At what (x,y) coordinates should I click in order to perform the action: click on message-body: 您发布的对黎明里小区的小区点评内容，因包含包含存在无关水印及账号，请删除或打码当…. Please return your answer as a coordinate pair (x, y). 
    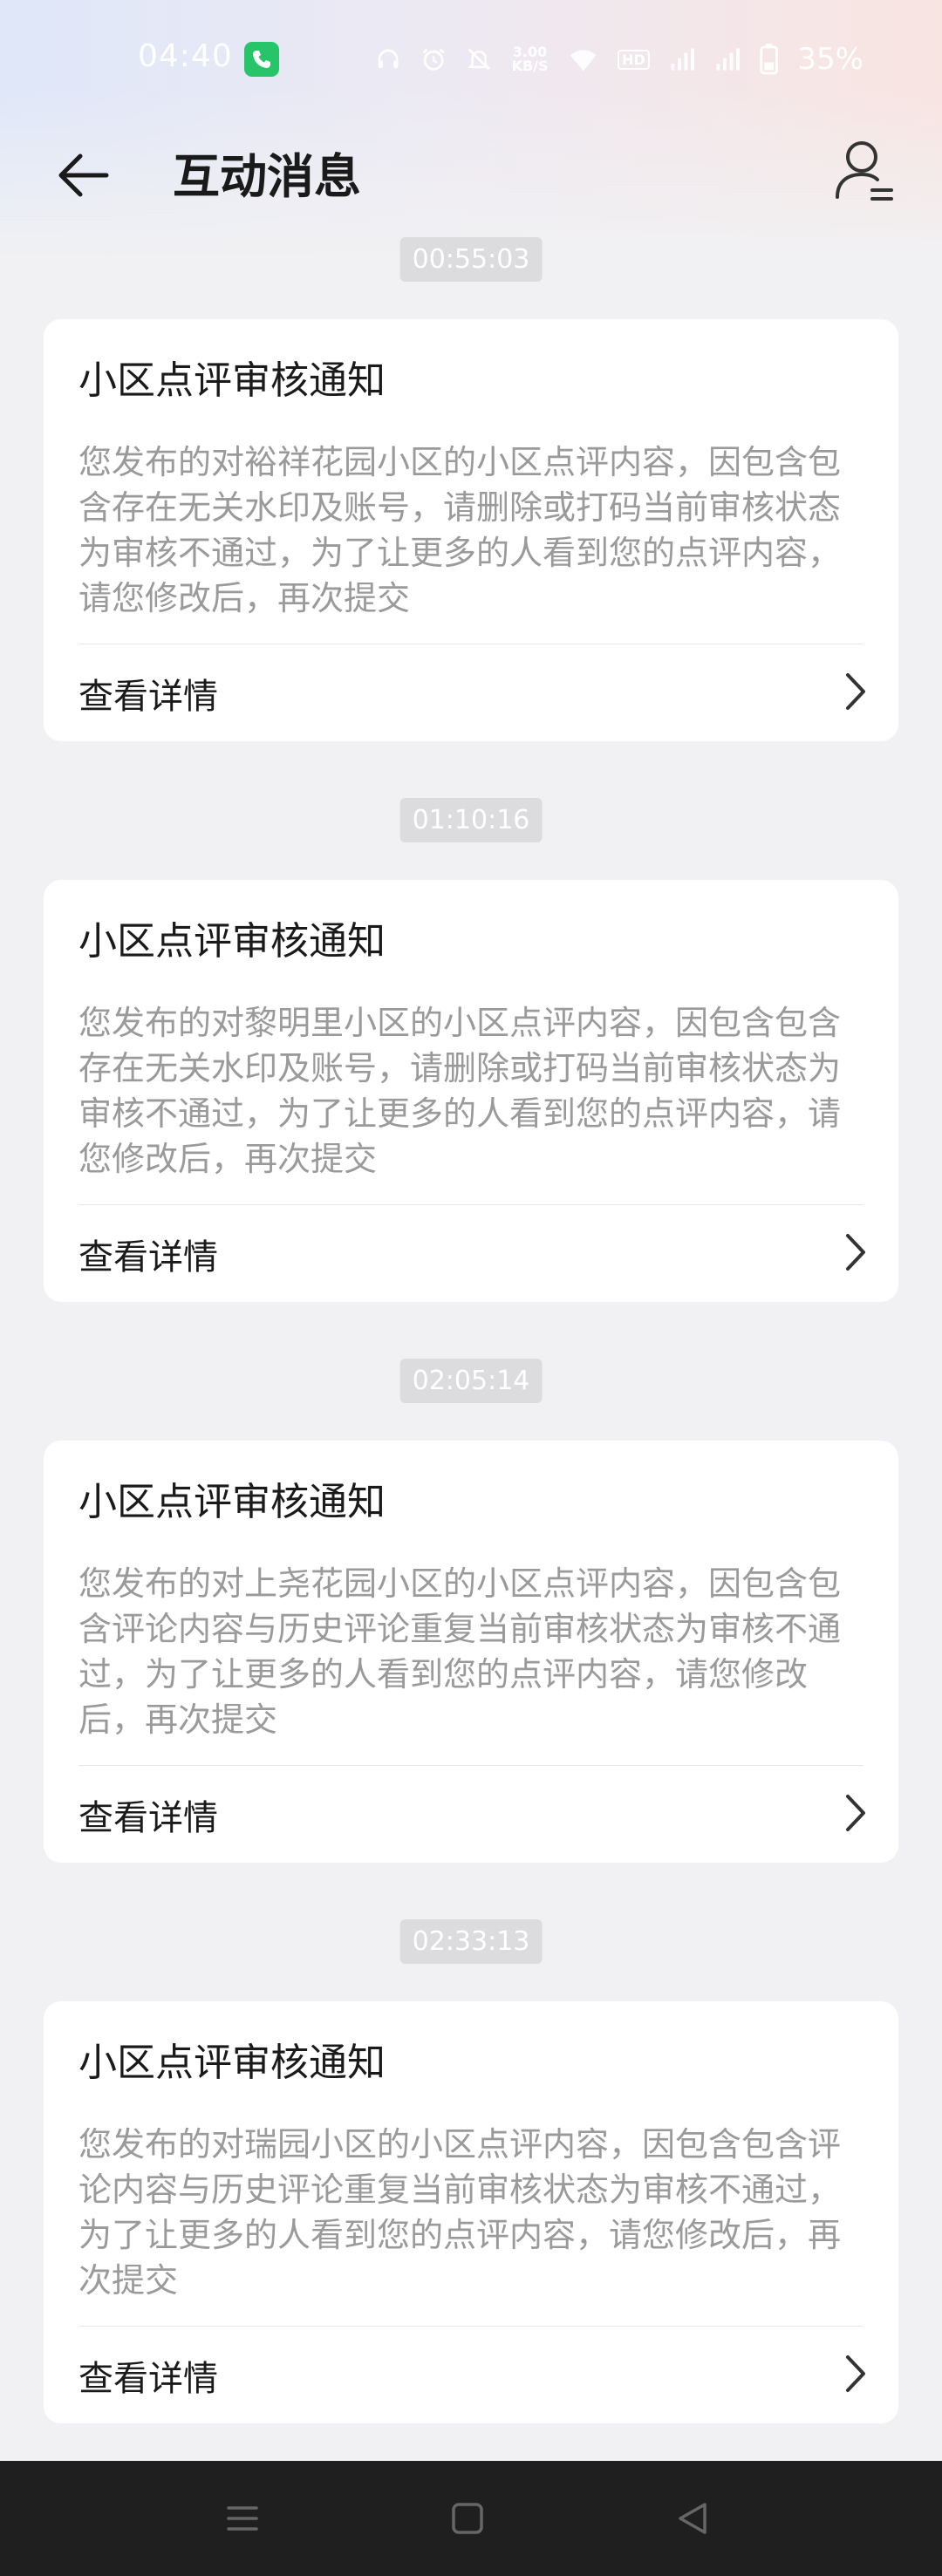
    Looking at the image, I should click on (460, 1091).